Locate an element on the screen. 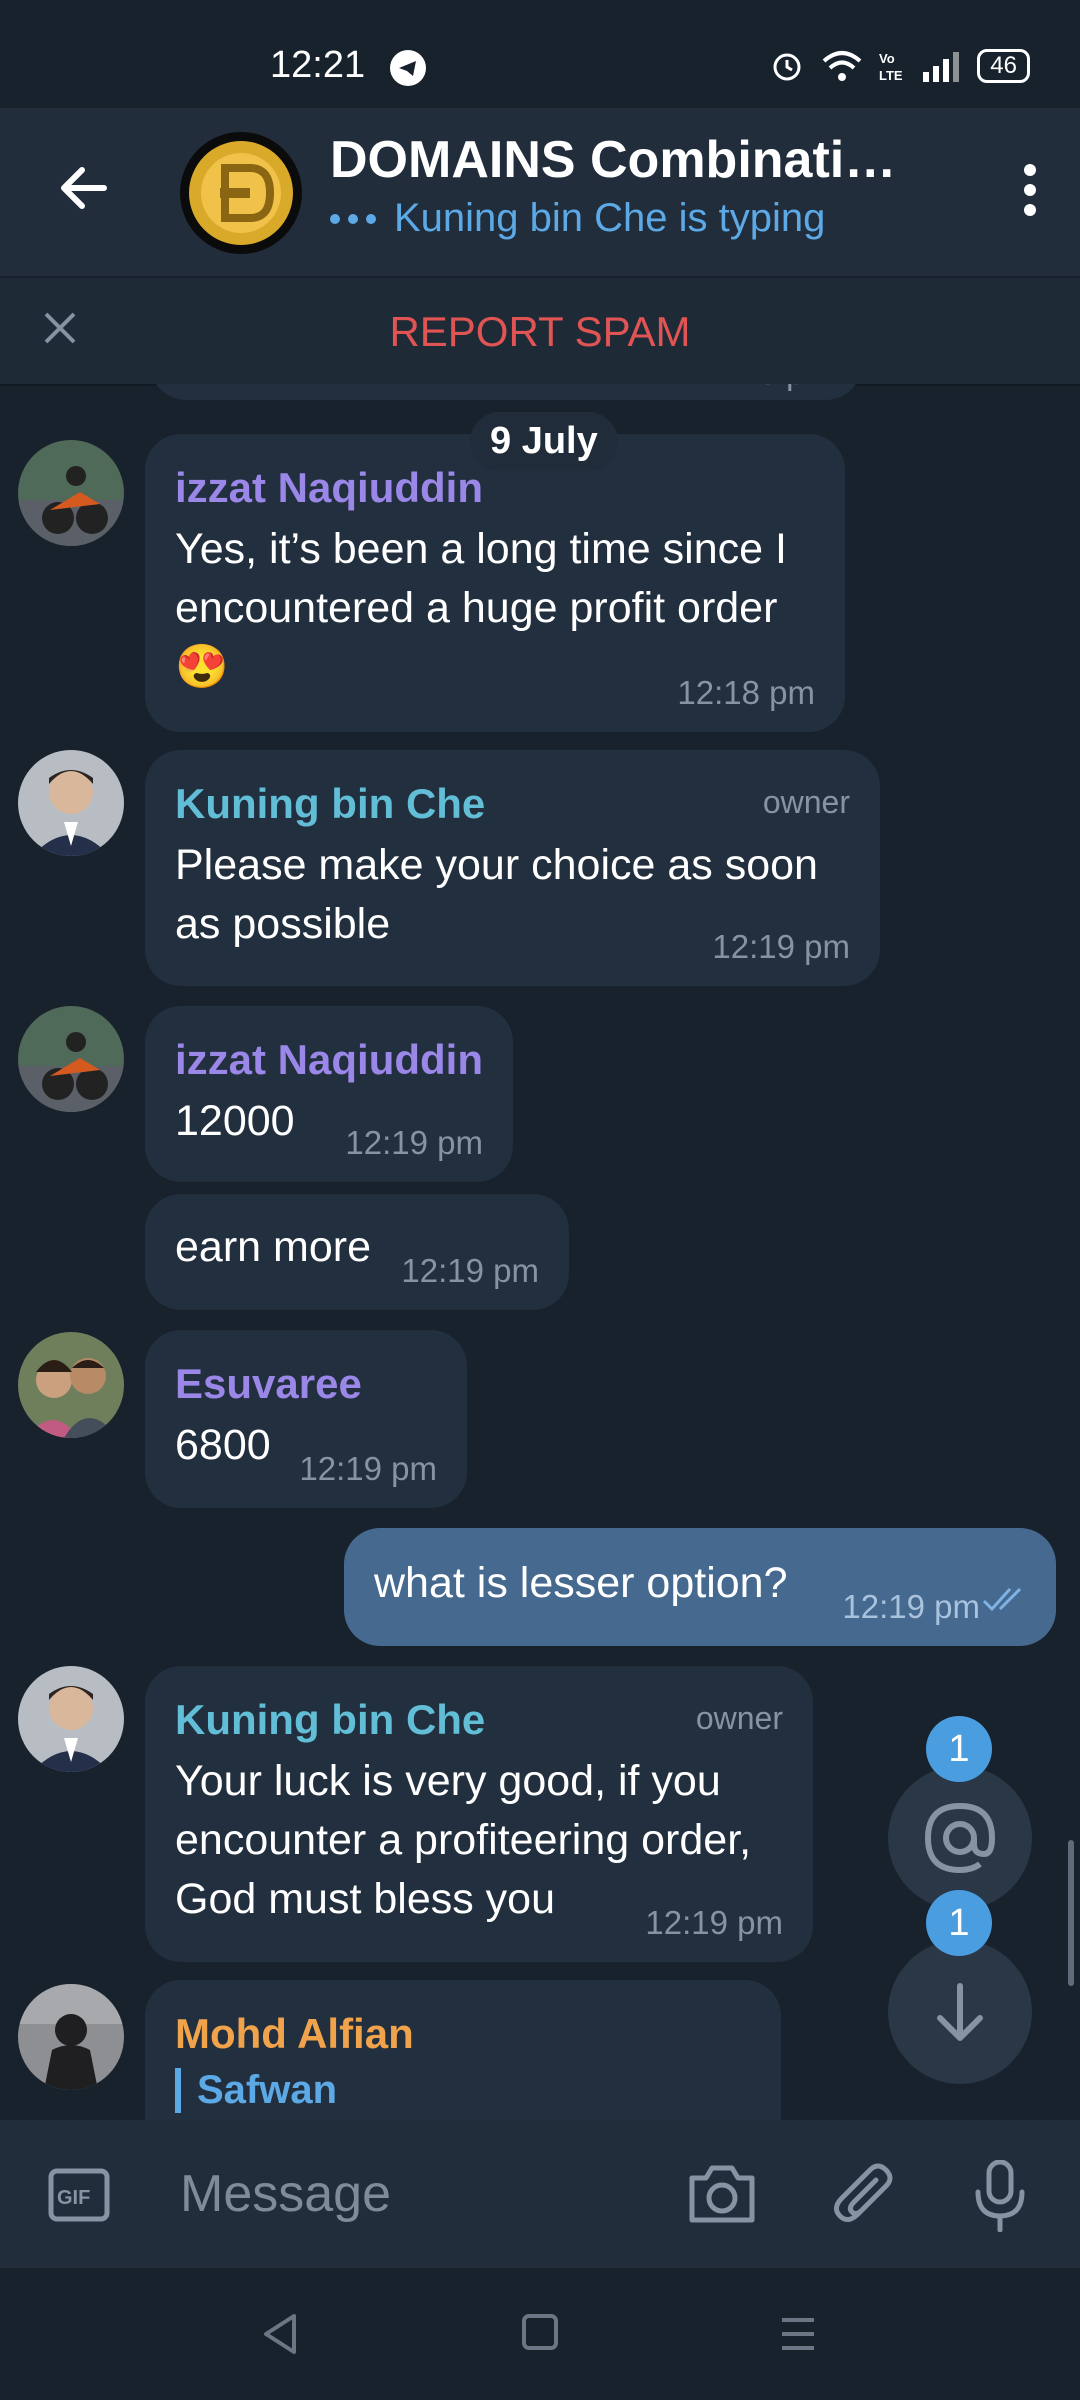  message-bubble-partial: 12:18 pm is located at coordinates (506, 392).